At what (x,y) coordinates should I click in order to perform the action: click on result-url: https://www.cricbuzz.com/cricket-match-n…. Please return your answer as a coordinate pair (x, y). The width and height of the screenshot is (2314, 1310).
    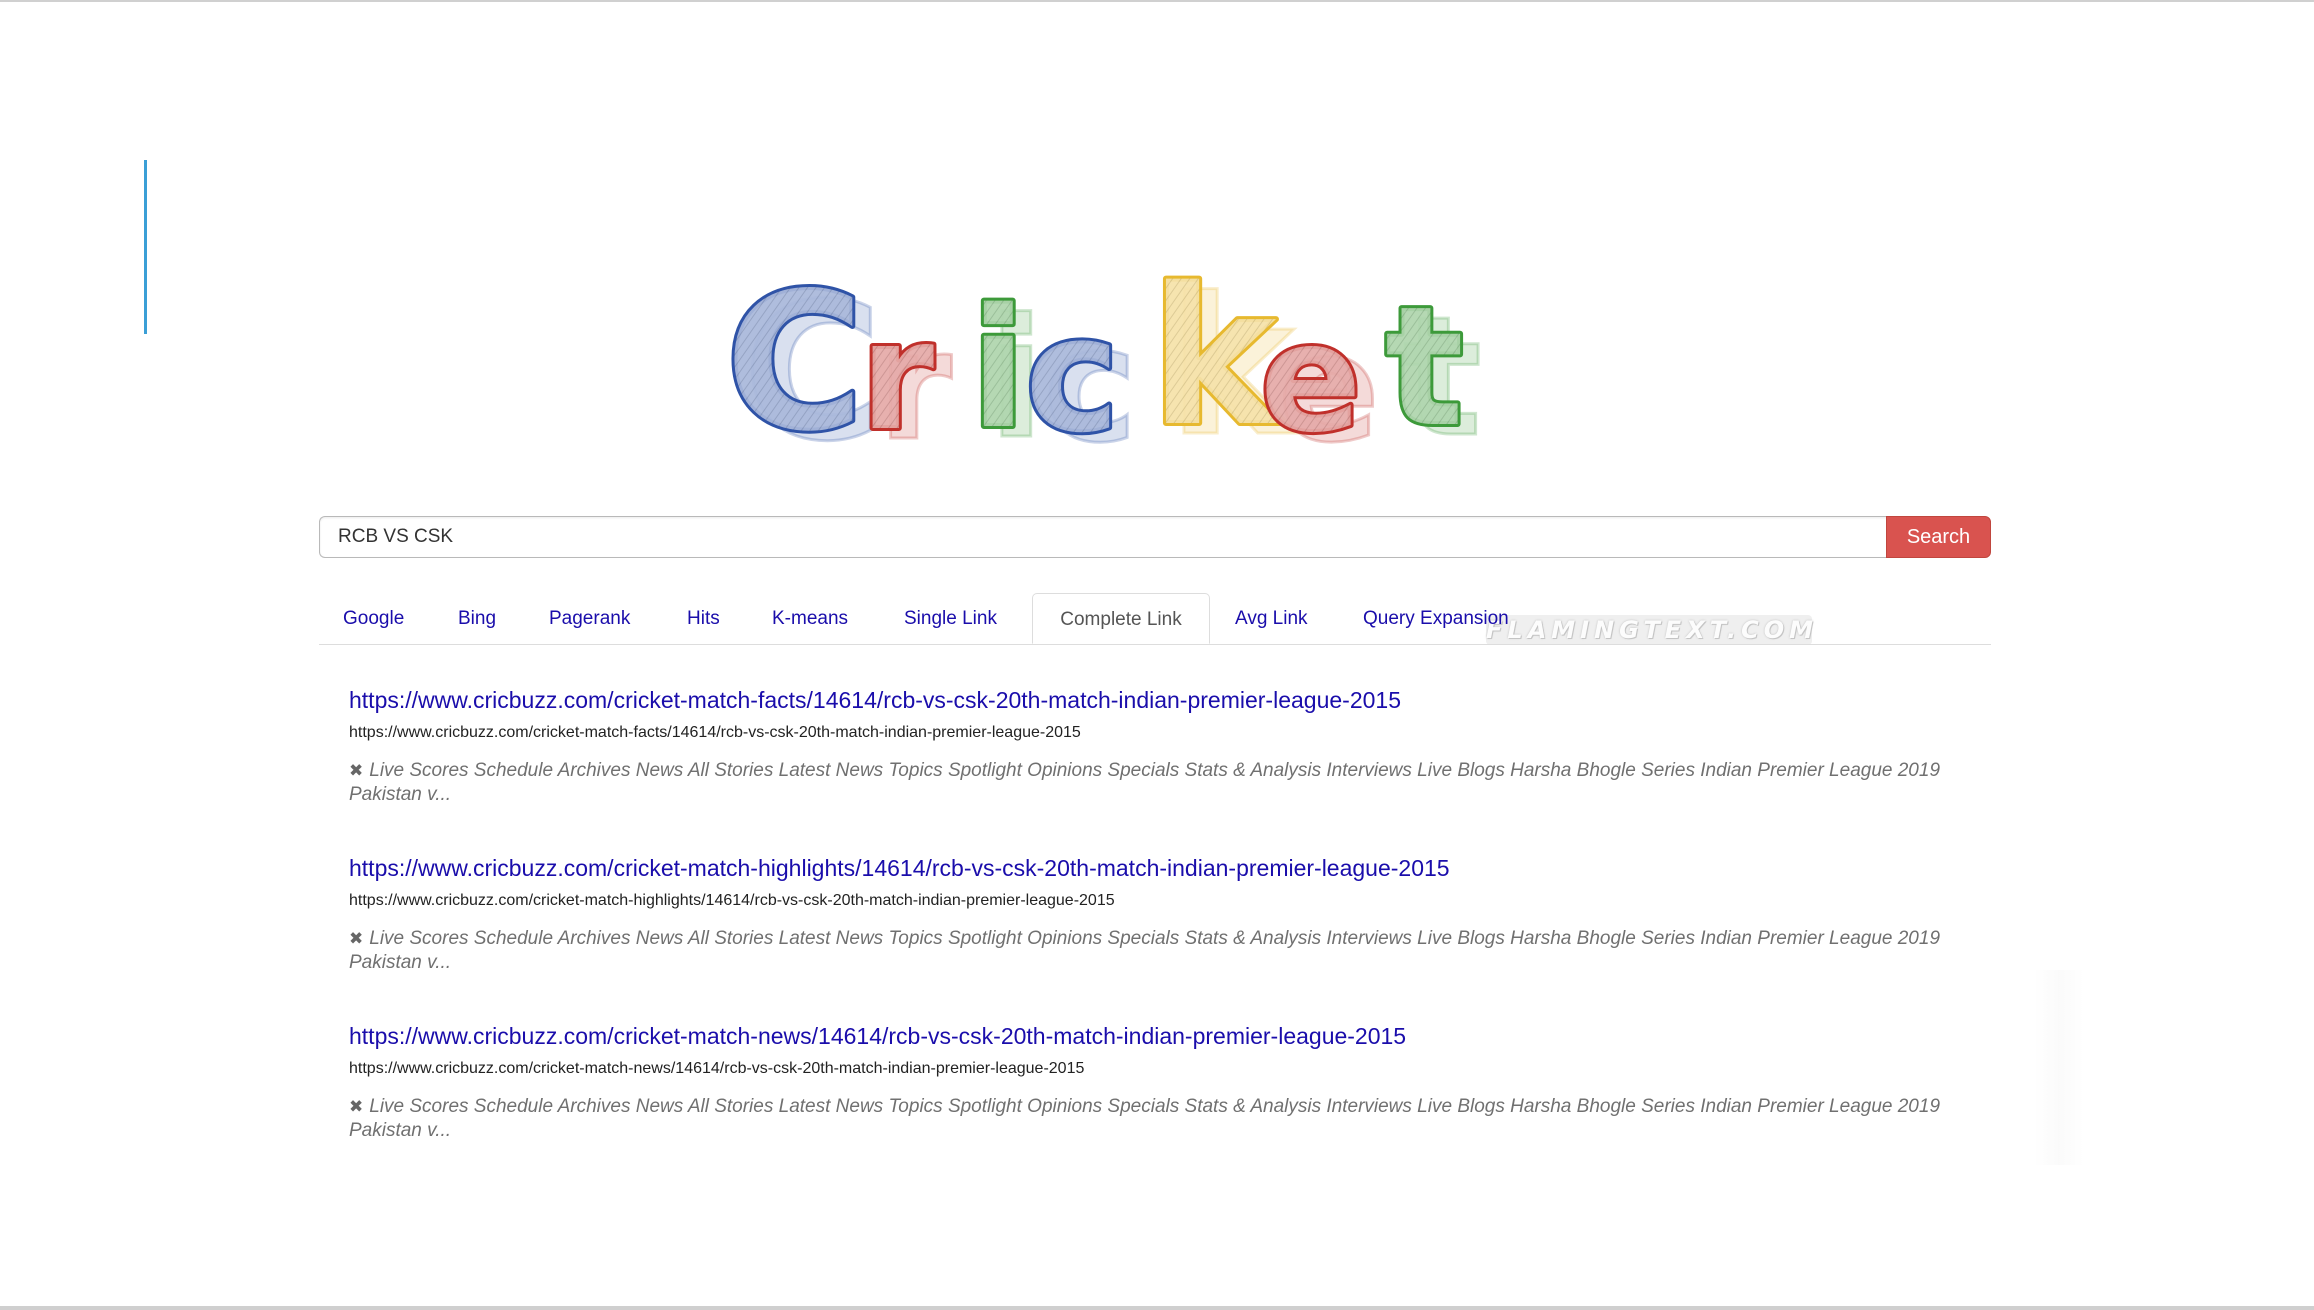
    Looking at the image, I should click on (717, 1068).